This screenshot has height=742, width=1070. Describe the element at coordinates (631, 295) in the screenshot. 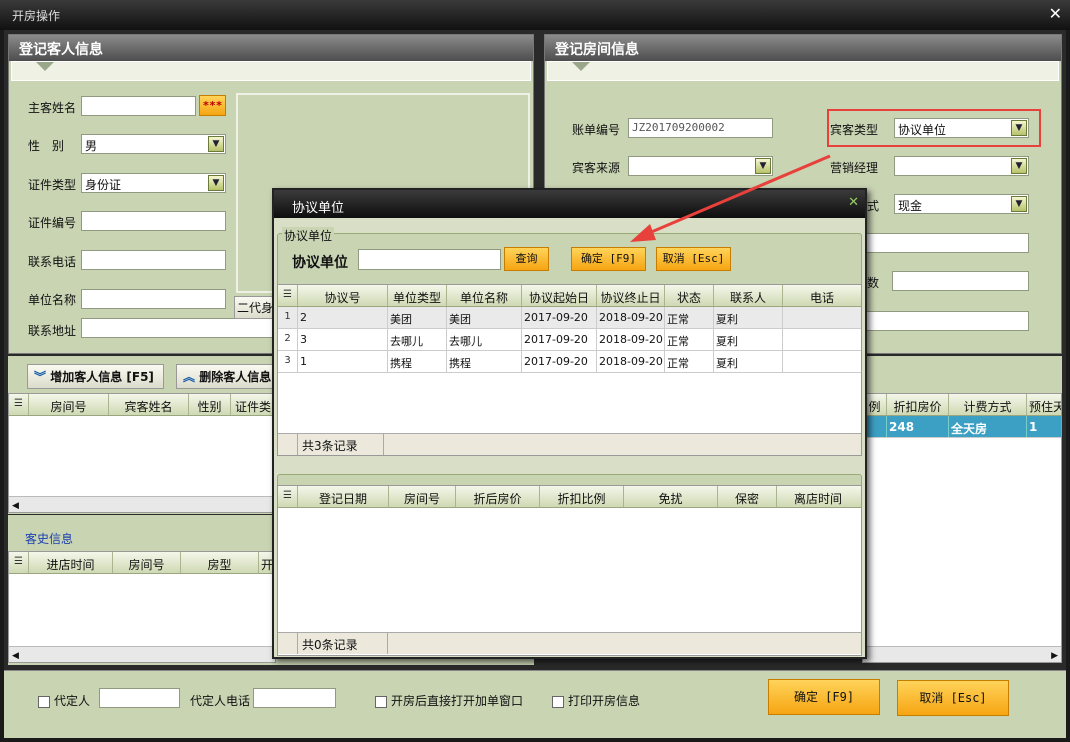

I see `col-header: 协议终止日` at that location.